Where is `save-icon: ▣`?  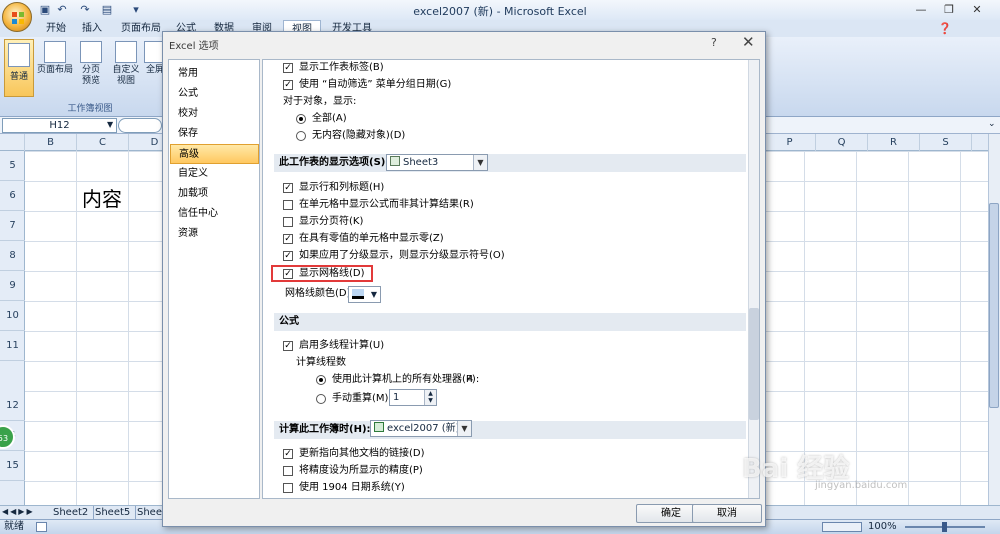
save-icon: ▣ is located at coordinates (45, 9).